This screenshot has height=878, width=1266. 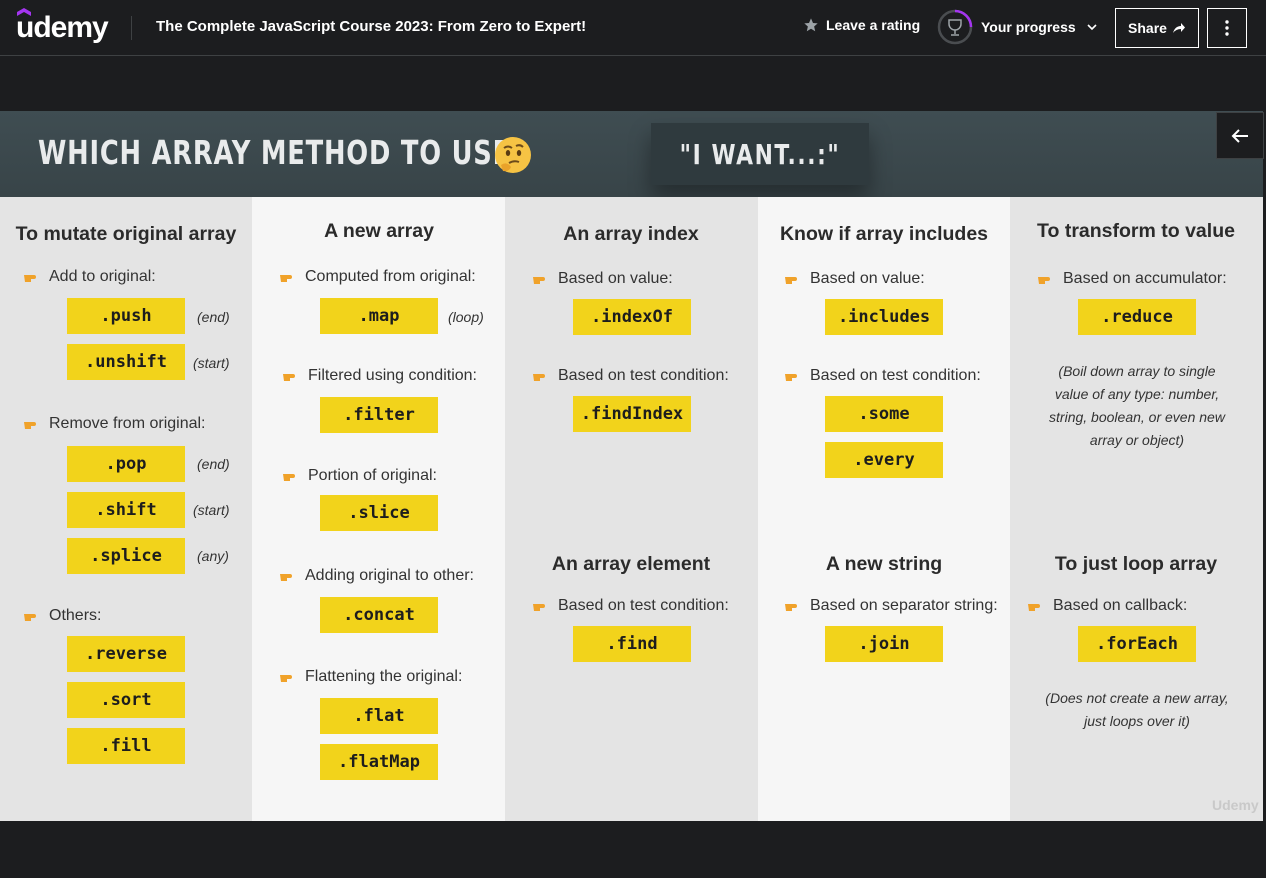 I want to click on share-button: Share, so click(x=1157, y=28).